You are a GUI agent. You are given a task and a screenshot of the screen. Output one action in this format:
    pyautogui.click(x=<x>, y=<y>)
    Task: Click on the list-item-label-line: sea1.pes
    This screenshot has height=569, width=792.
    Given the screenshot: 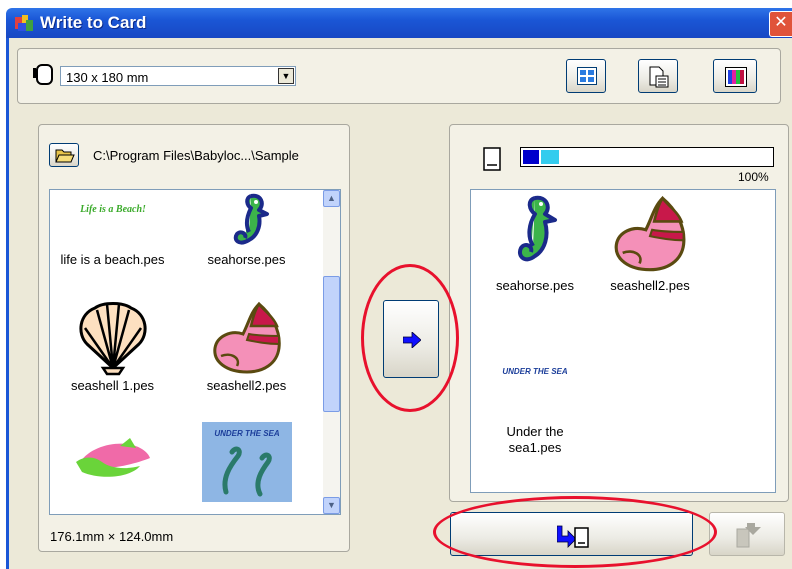 What is the action you would take?
    pyautogui.click(x=535, y=447)
    